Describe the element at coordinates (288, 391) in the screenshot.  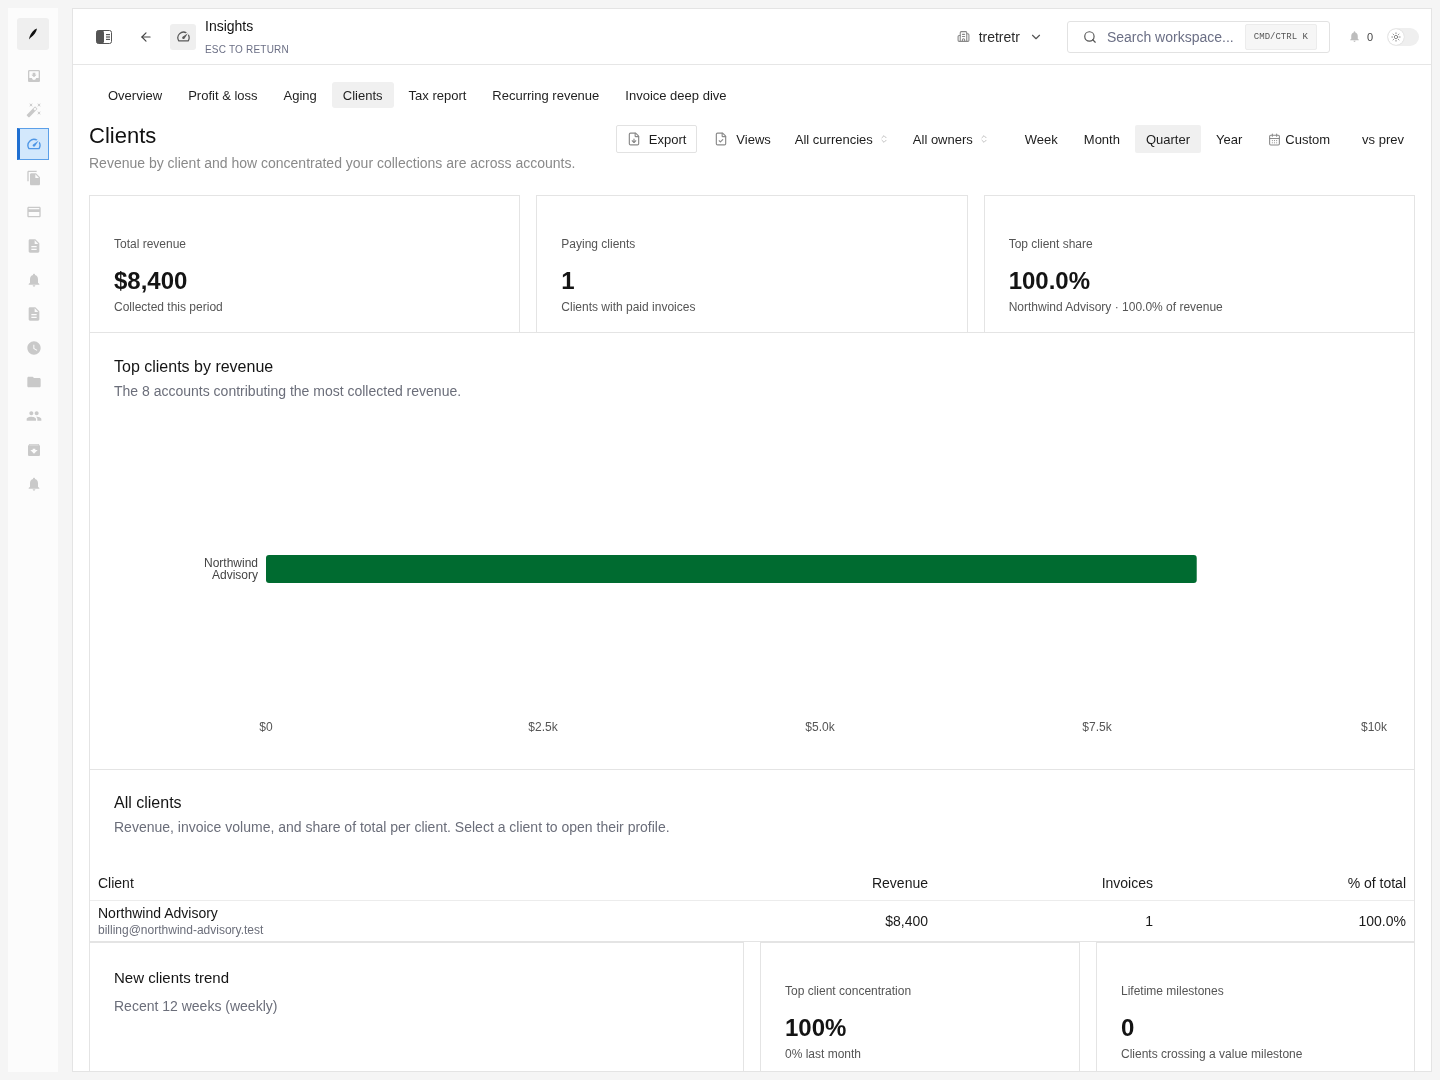
I see `section-subtitle: The 8 accounts contributing the most collected revenue.` at that location.